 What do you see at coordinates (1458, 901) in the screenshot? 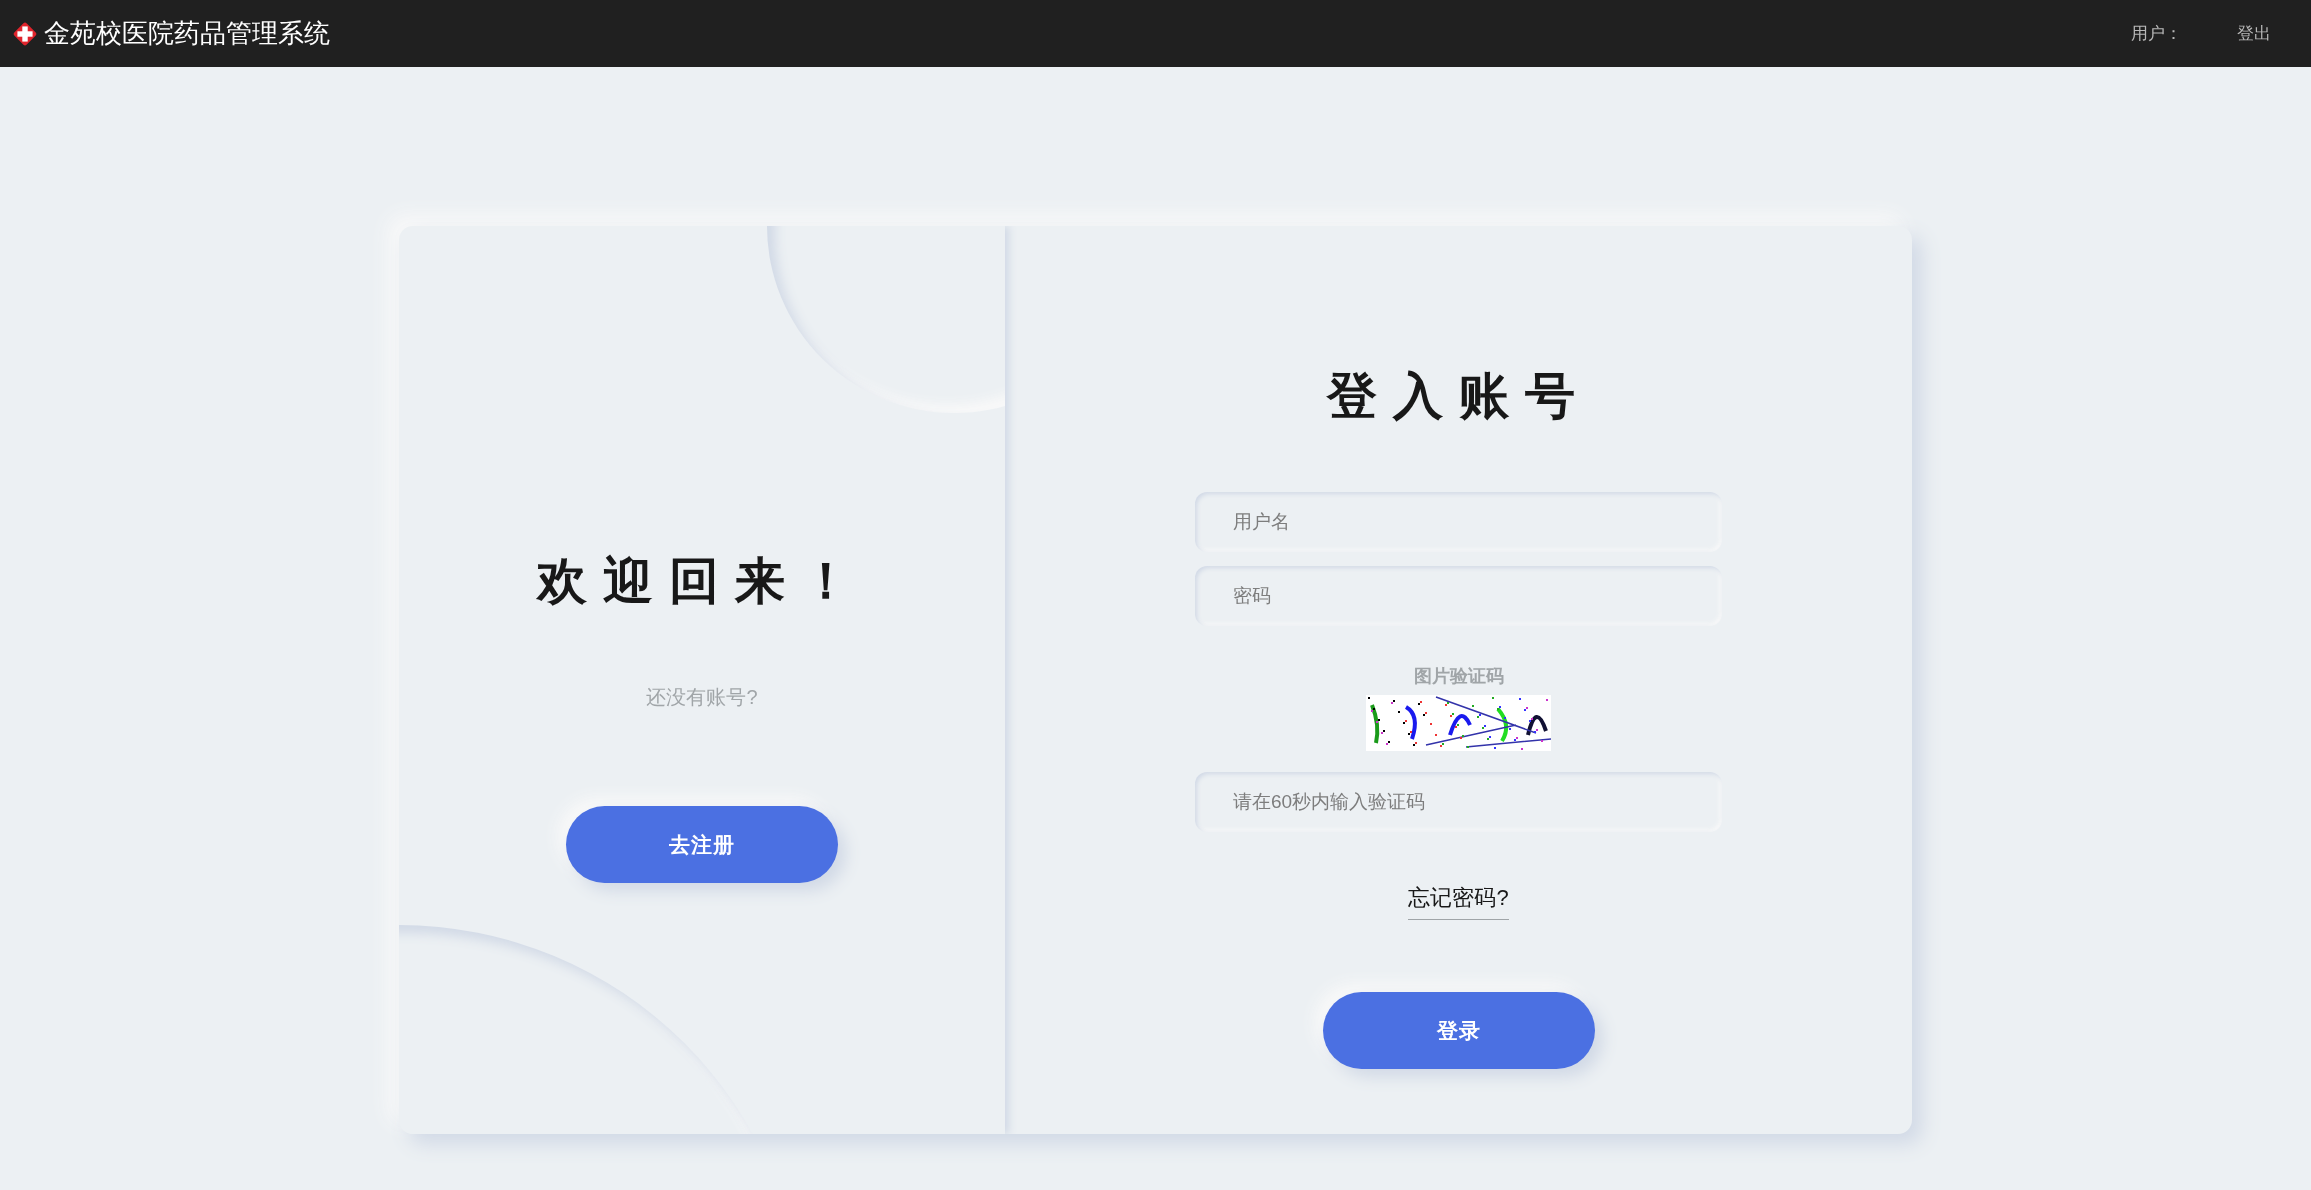
I see `forgot-password-link: 忘记密码?` at bounding box center [1458, 901].